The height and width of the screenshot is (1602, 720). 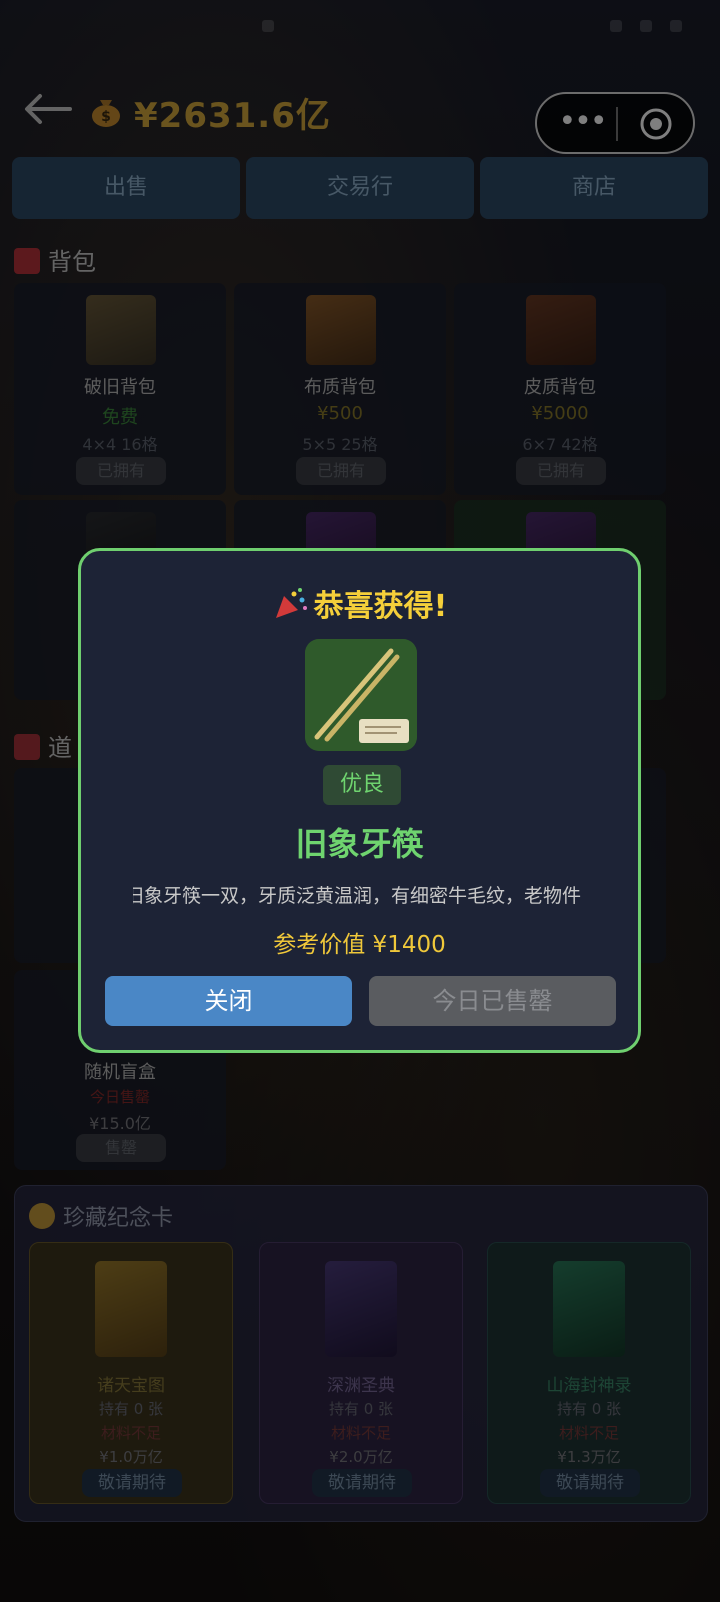 I want to click on item-description: 旧象牙筷一双，牙质泛黄温润，有细密牛毛纹，老物件, so click(x=361, y=896).